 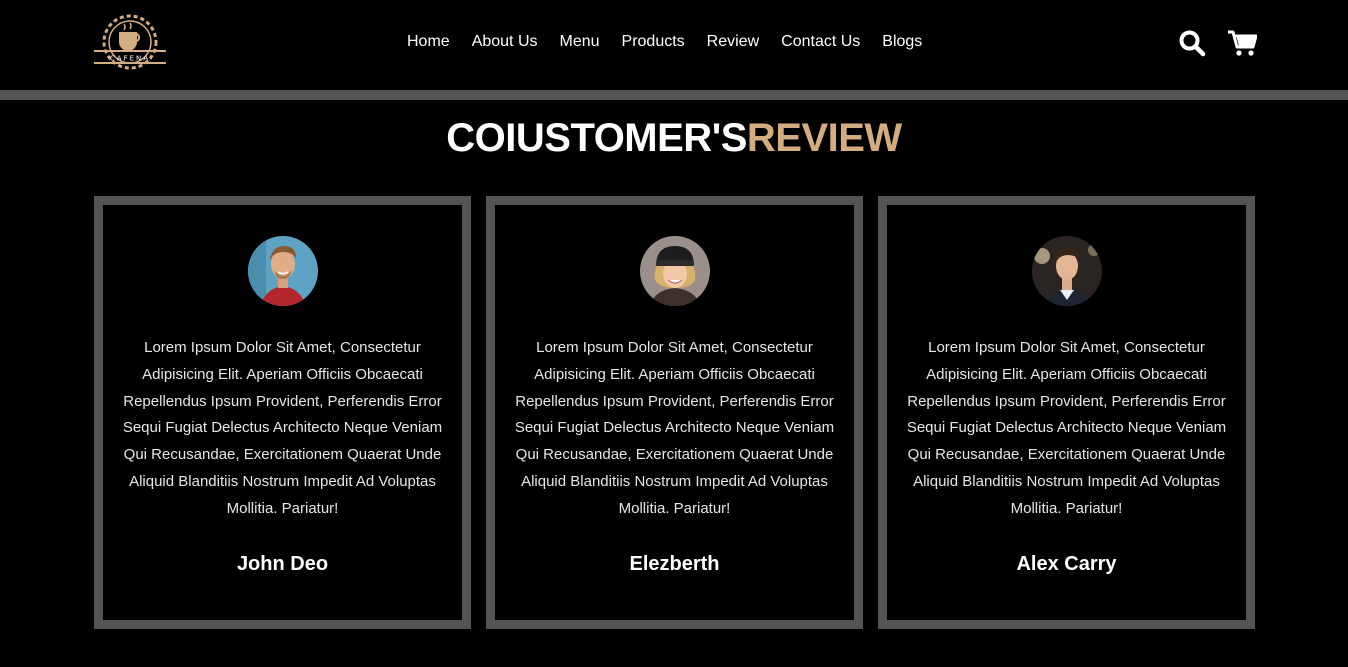 I want to click on header-icons, so click(x=1217, y=43).